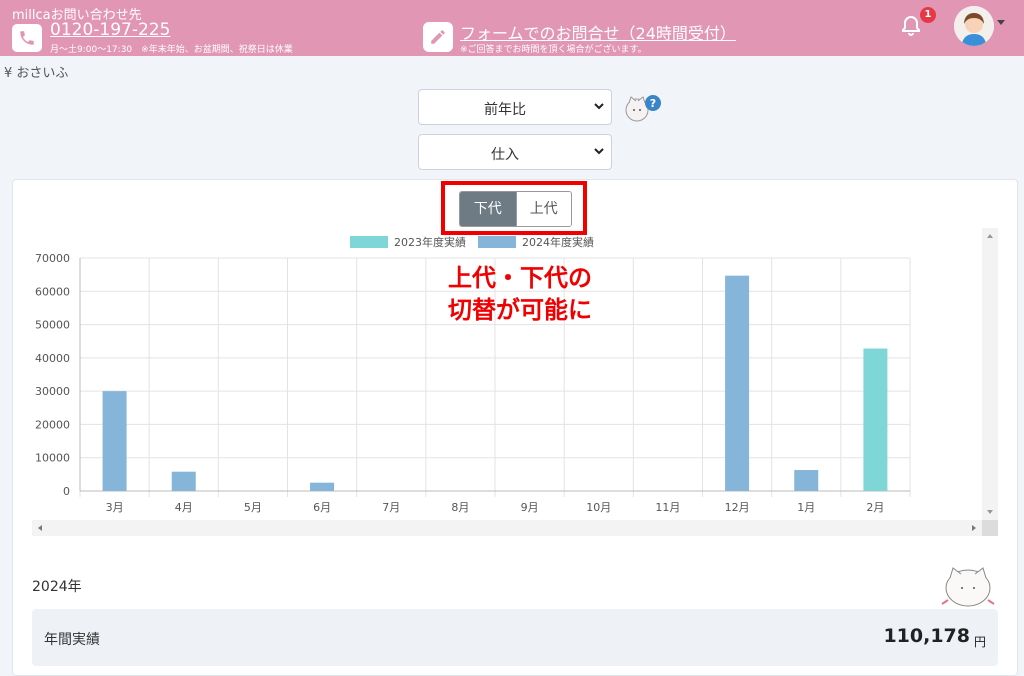 This screenshot has height=676, width=1024. What do you see at coordinates (530, 507) in the screenshot?
I see `x-tick-label: 9月` at bounding box center [530, 507].